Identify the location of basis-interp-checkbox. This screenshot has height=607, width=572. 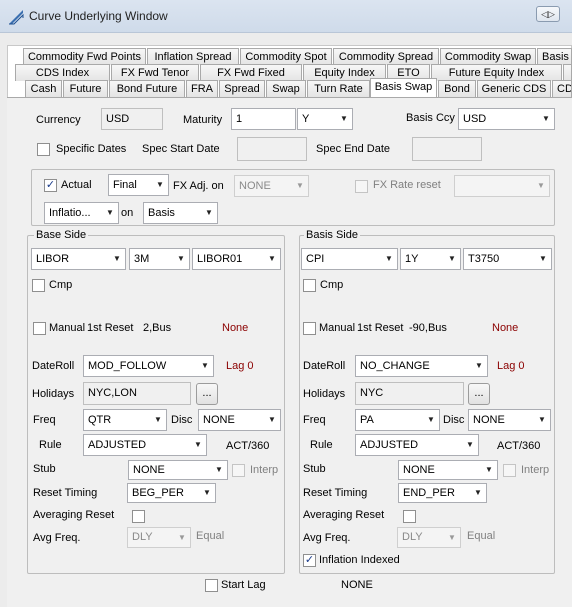
(509, 470).